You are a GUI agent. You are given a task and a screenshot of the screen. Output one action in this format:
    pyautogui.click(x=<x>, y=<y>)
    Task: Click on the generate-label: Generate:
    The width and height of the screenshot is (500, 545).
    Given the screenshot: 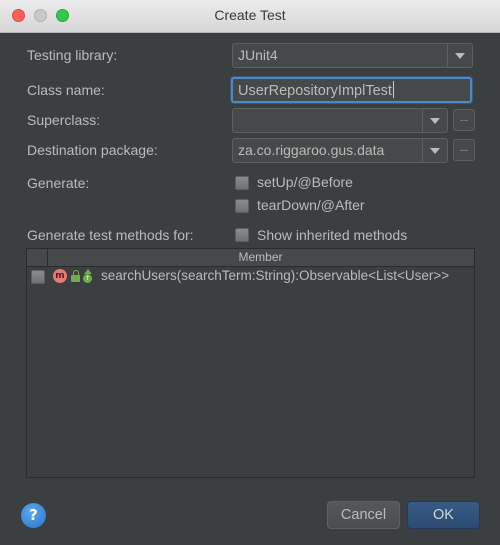 What is the action you would take?
    pyautogui.click(x=58, y=183)
    